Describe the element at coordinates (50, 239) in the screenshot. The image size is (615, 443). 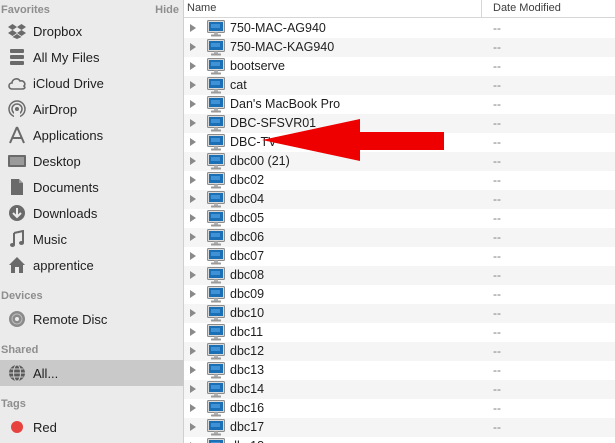
I see `sidebar-item-label: Music` at that location.